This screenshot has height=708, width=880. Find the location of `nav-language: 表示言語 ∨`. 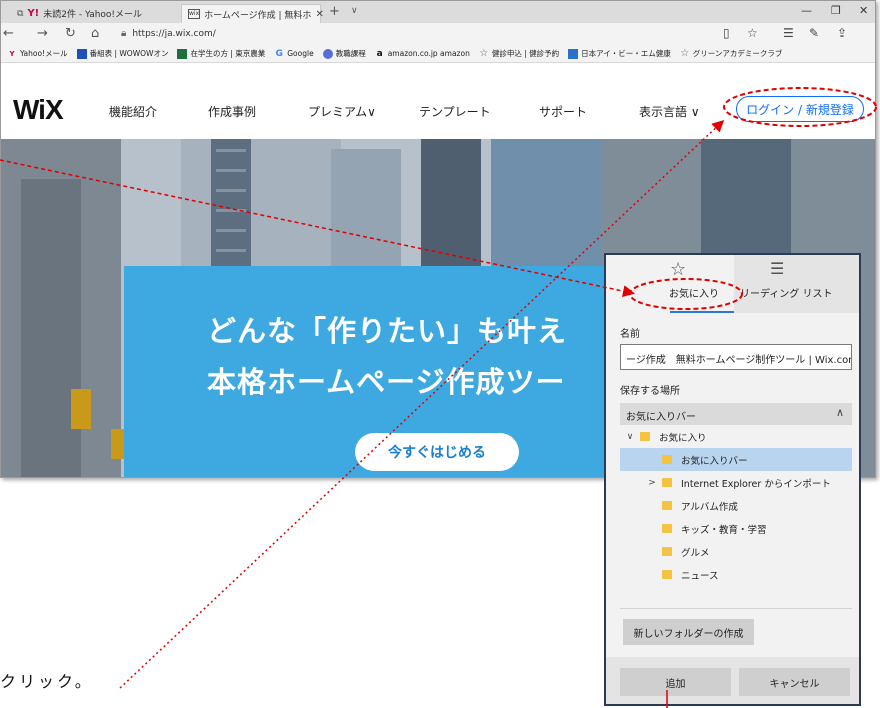

nav-language: 表示言語 ∨ is located at coordinates (669, 111).